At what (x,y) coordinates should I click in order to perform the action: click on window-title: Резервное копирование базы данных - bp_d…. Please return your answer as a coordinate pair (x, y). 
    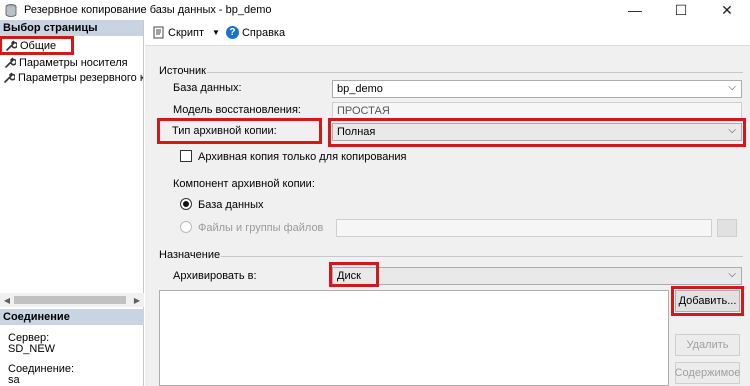
    Looking at the image, I should click on (148, 10).